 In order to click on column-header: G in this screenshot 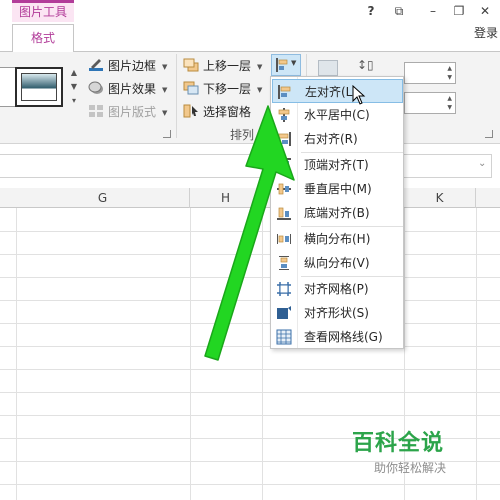, I will do `click(103, 198)`.